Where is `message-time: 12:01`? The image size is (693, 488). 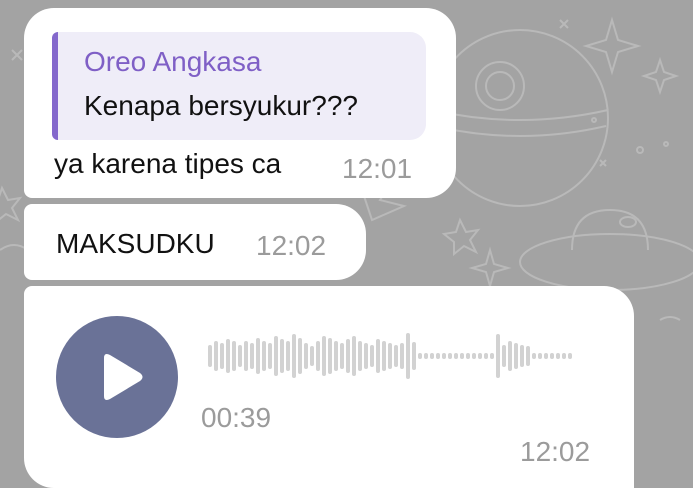 message-time: 12:01 is located at coordinates (377, 168).